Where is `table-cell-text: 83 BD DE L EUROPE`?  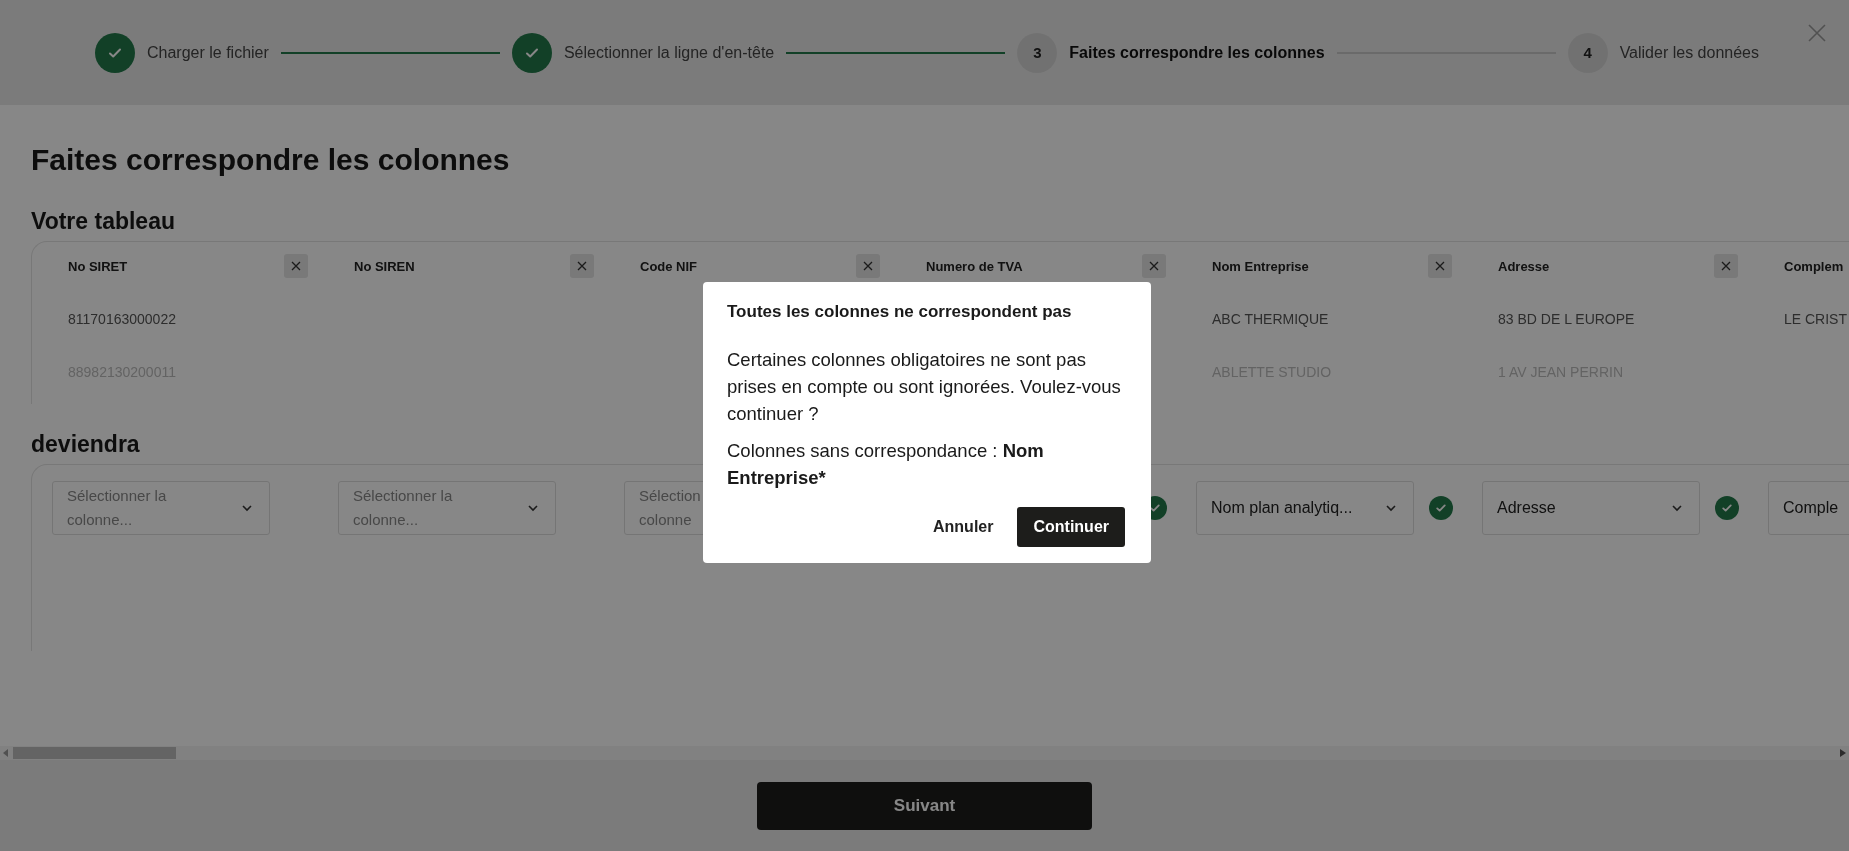 table-cell-text: 83 BD DE L EUROPE is located at coordinates (1567, 319).